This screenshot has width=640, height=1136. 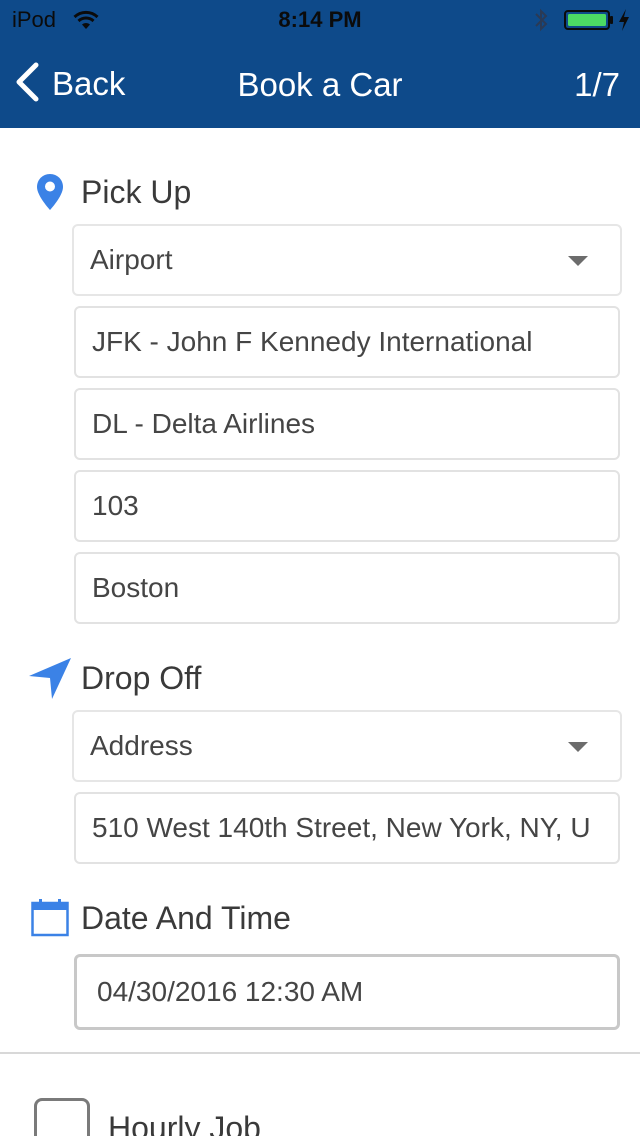 I want to click on pickup-header: Pick Up, so click(x=109, y=192).